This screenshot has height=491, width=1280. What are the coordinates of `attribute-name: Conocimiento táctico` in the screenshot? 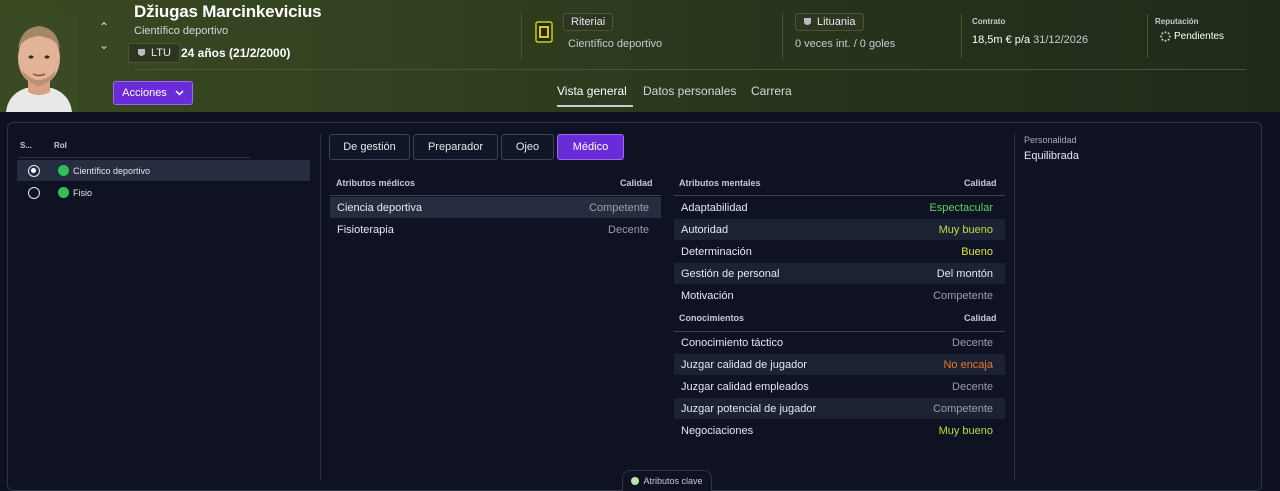 It's located at (732, 342).